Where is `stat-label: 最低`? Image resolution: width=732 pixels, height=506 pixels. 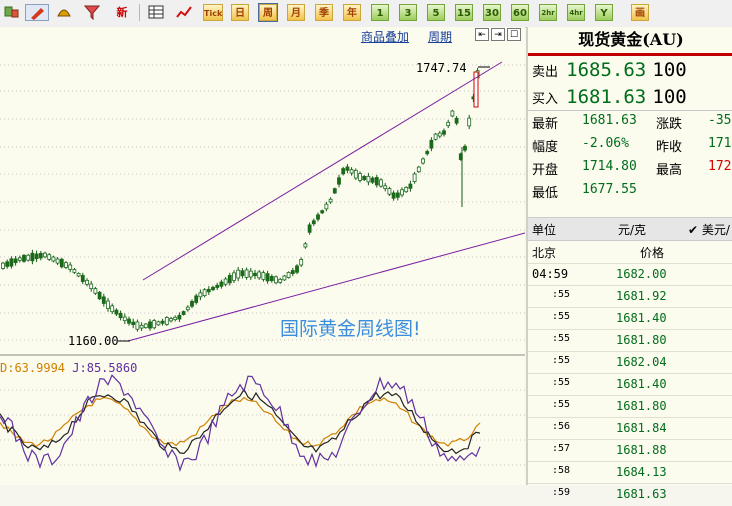 stat-label: 最低 is located at coordinates (545, 193).